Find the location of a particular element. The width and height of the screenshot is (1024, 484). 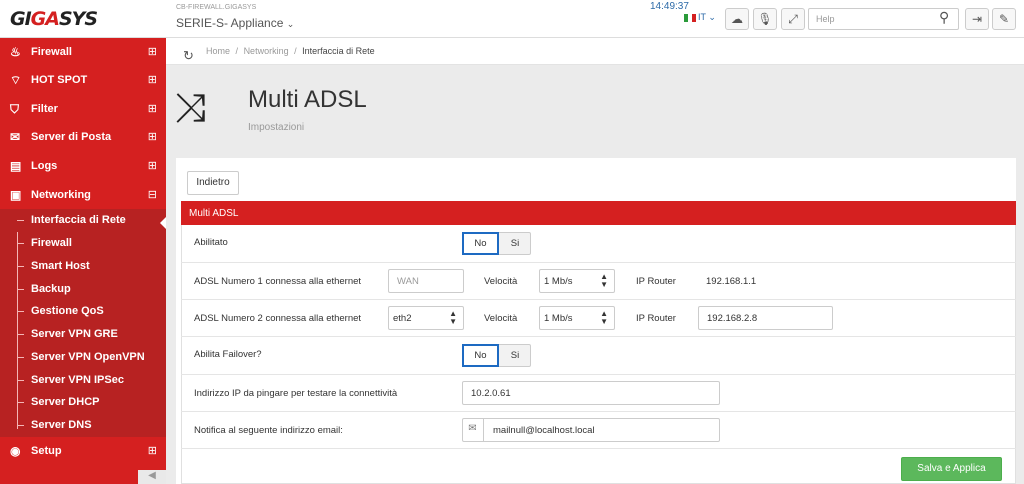

fullscreen-button: ⤢ is located at coordinates (793, 19).